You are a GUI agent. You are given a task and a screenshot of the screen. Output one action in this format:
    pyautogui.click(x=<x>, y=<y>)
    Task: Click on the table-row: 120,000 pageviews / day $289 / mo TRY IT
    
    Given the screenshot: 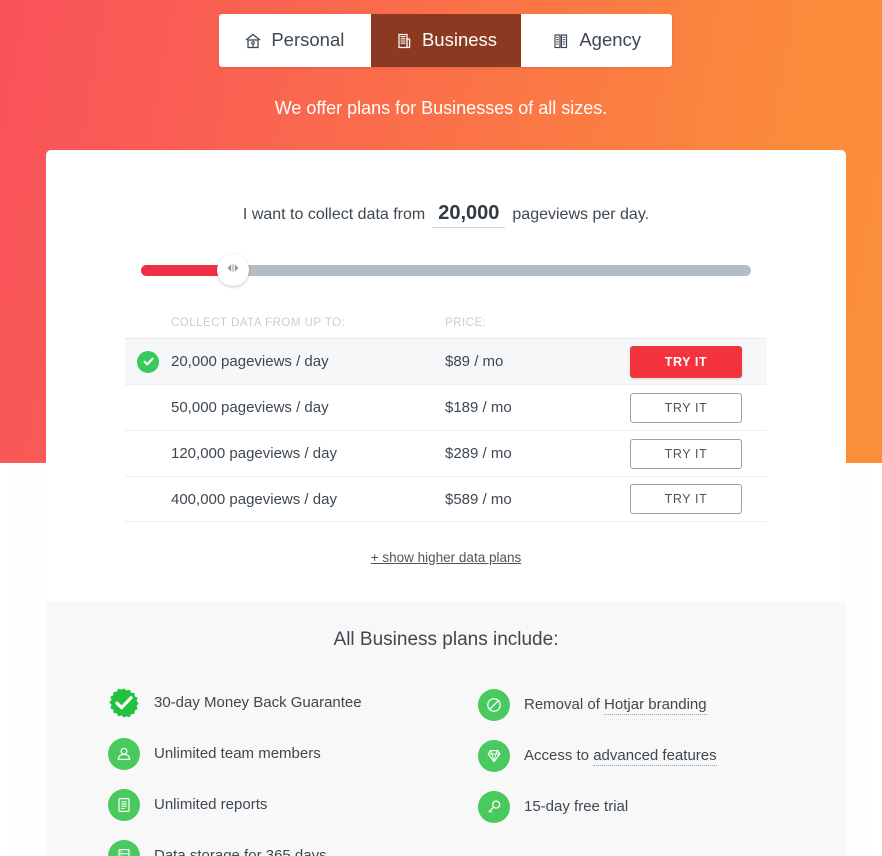 What is the action you would take?
    pyautogui.click(x=446, y=453)
    